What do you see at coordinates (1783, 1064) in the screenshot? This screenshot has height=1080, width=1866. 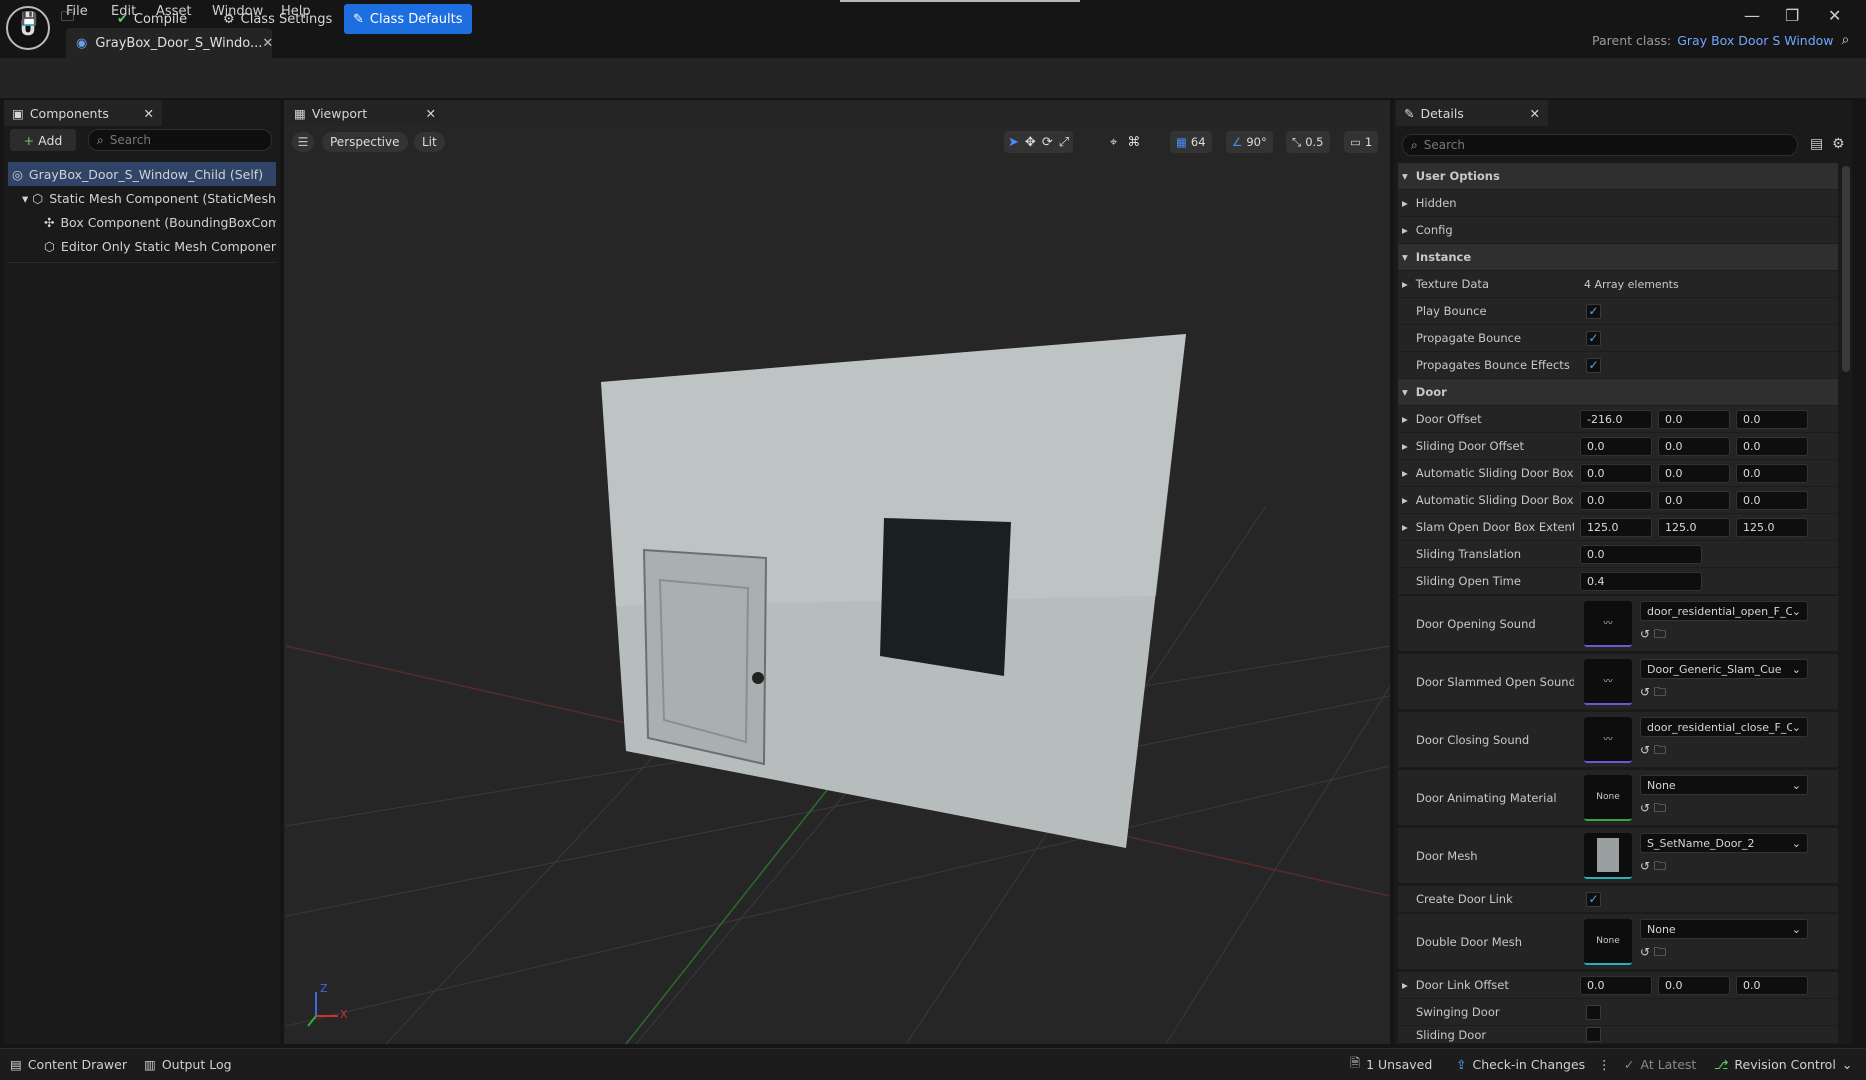 I see `revision-control-button: ⎇ Revision Control ⌄` at bounding box center [1783, 1064].